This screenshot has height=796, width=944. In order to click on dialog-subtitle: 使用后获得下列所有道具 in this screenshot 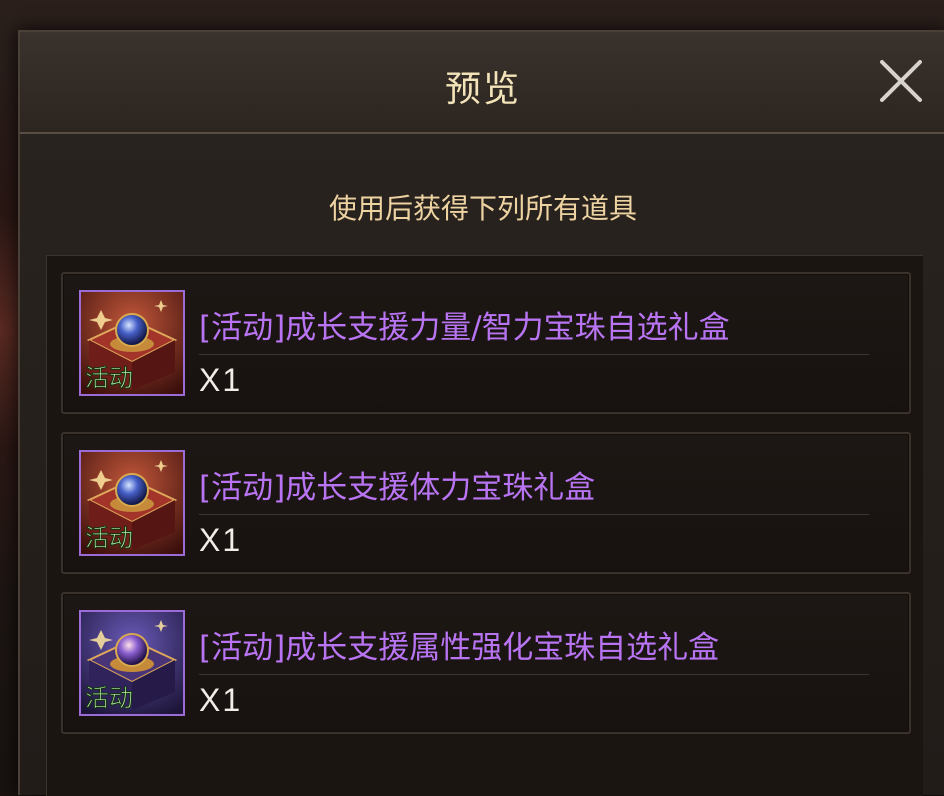, I will do `click(482, 208)`.